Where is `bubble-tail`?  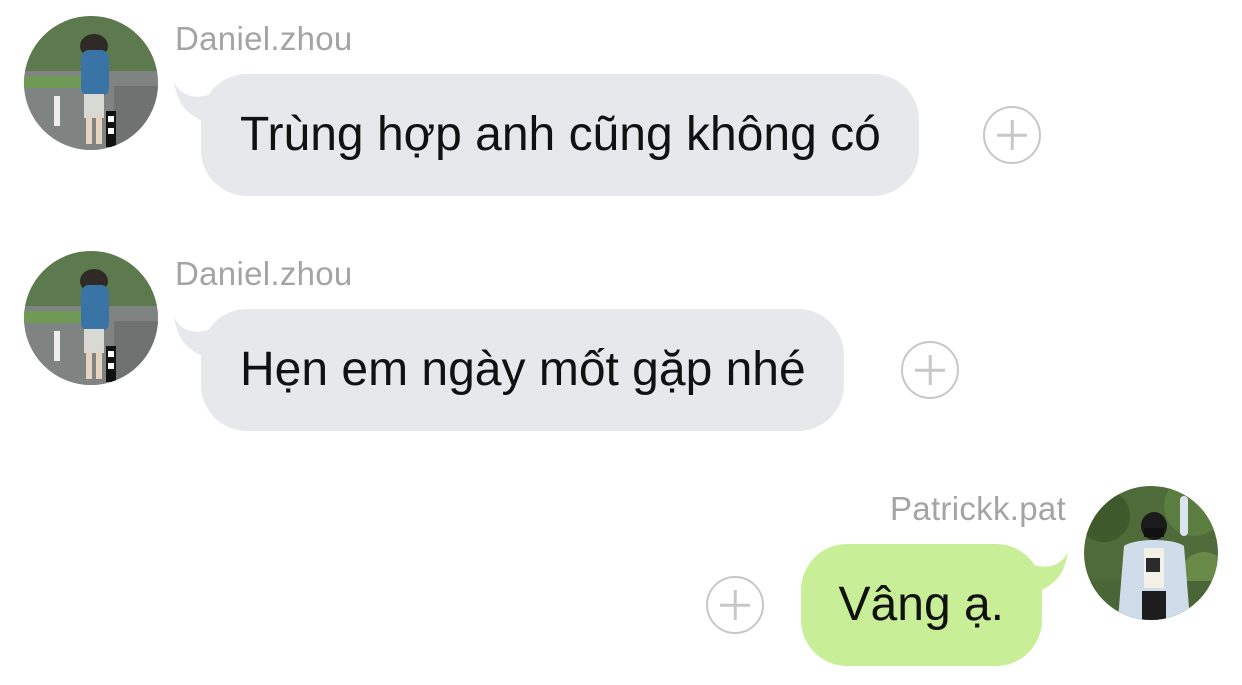 bubble-tail is located at coordinates (1046, 573).